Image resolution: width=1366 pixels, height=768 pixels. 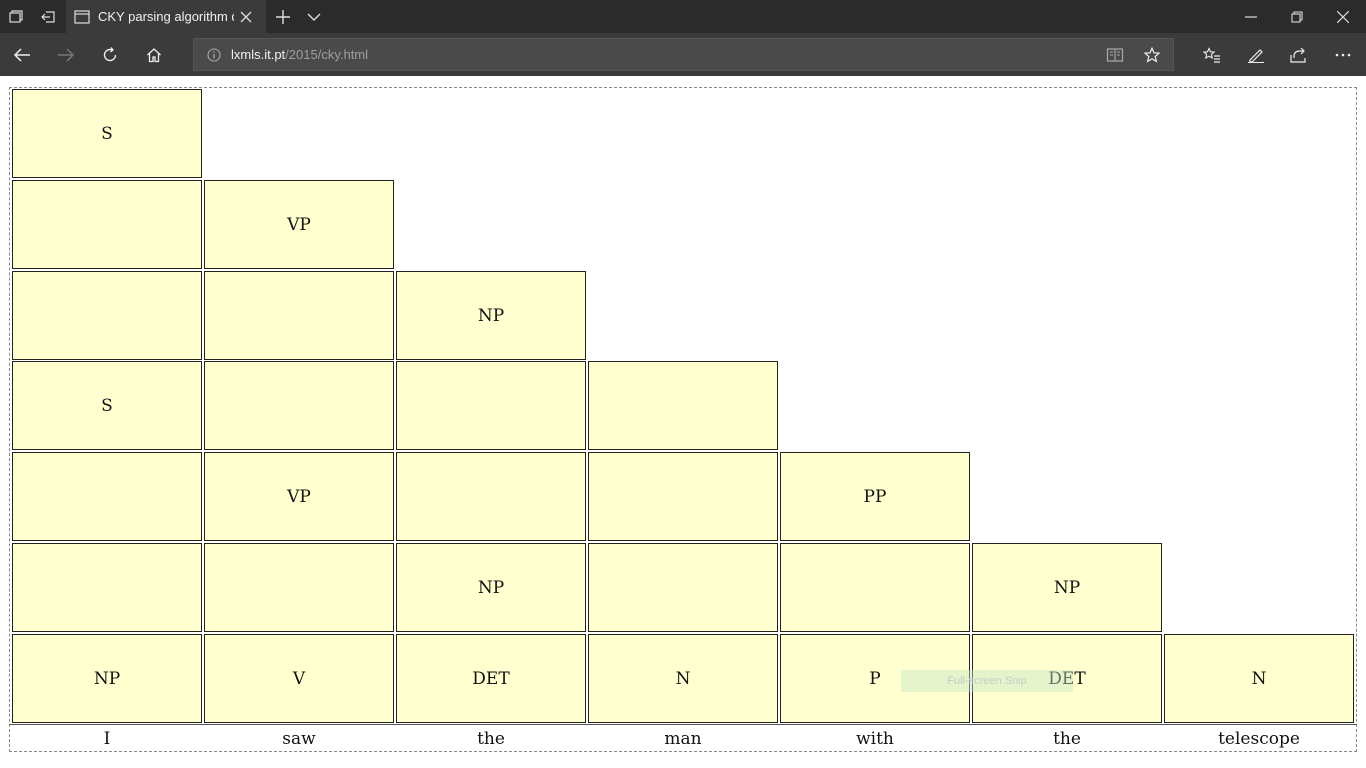 What do you see at coordinates (1212, 54) in the screenshot?
I see `favorites-hub-icon` at bounding box center [1212, 54].